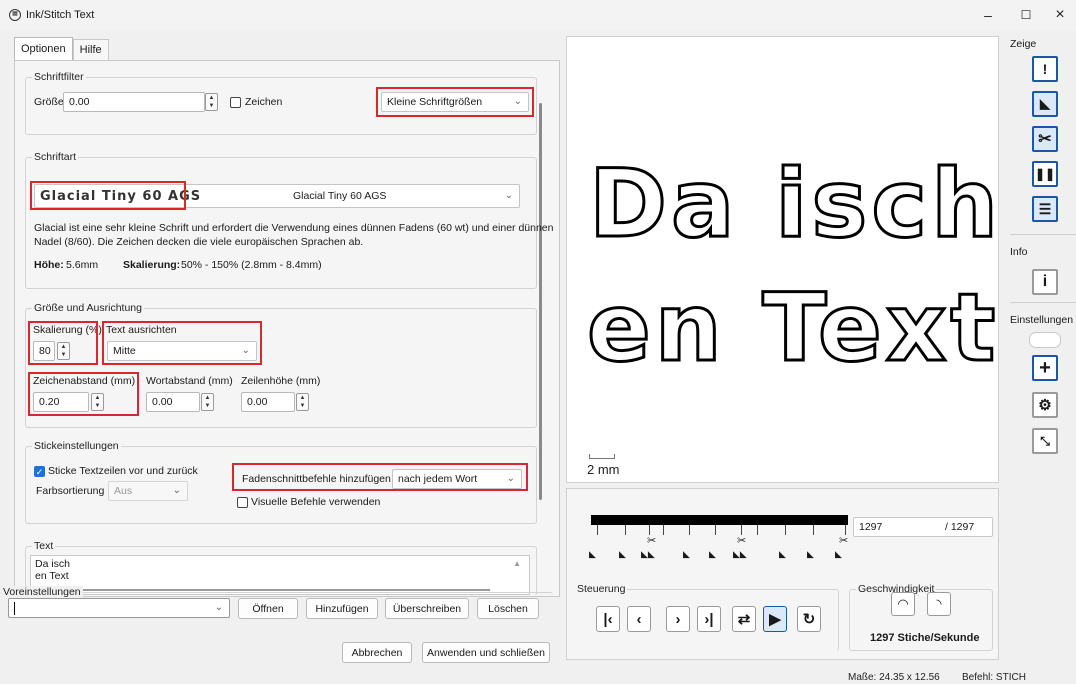 The image size is (1076, 684). I want to click on info-label: Info, so click(1019, 252).